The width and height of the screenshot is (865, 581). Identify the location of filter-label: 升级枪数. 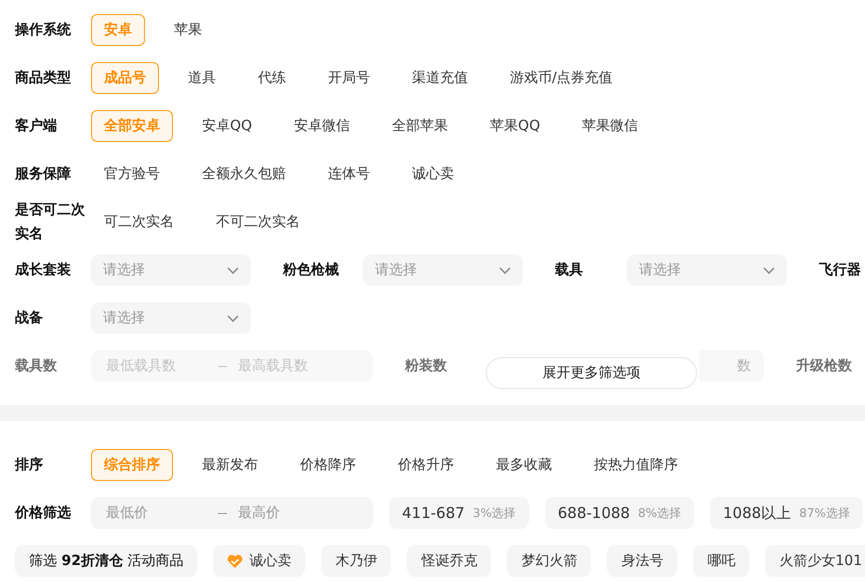
(824, 366).